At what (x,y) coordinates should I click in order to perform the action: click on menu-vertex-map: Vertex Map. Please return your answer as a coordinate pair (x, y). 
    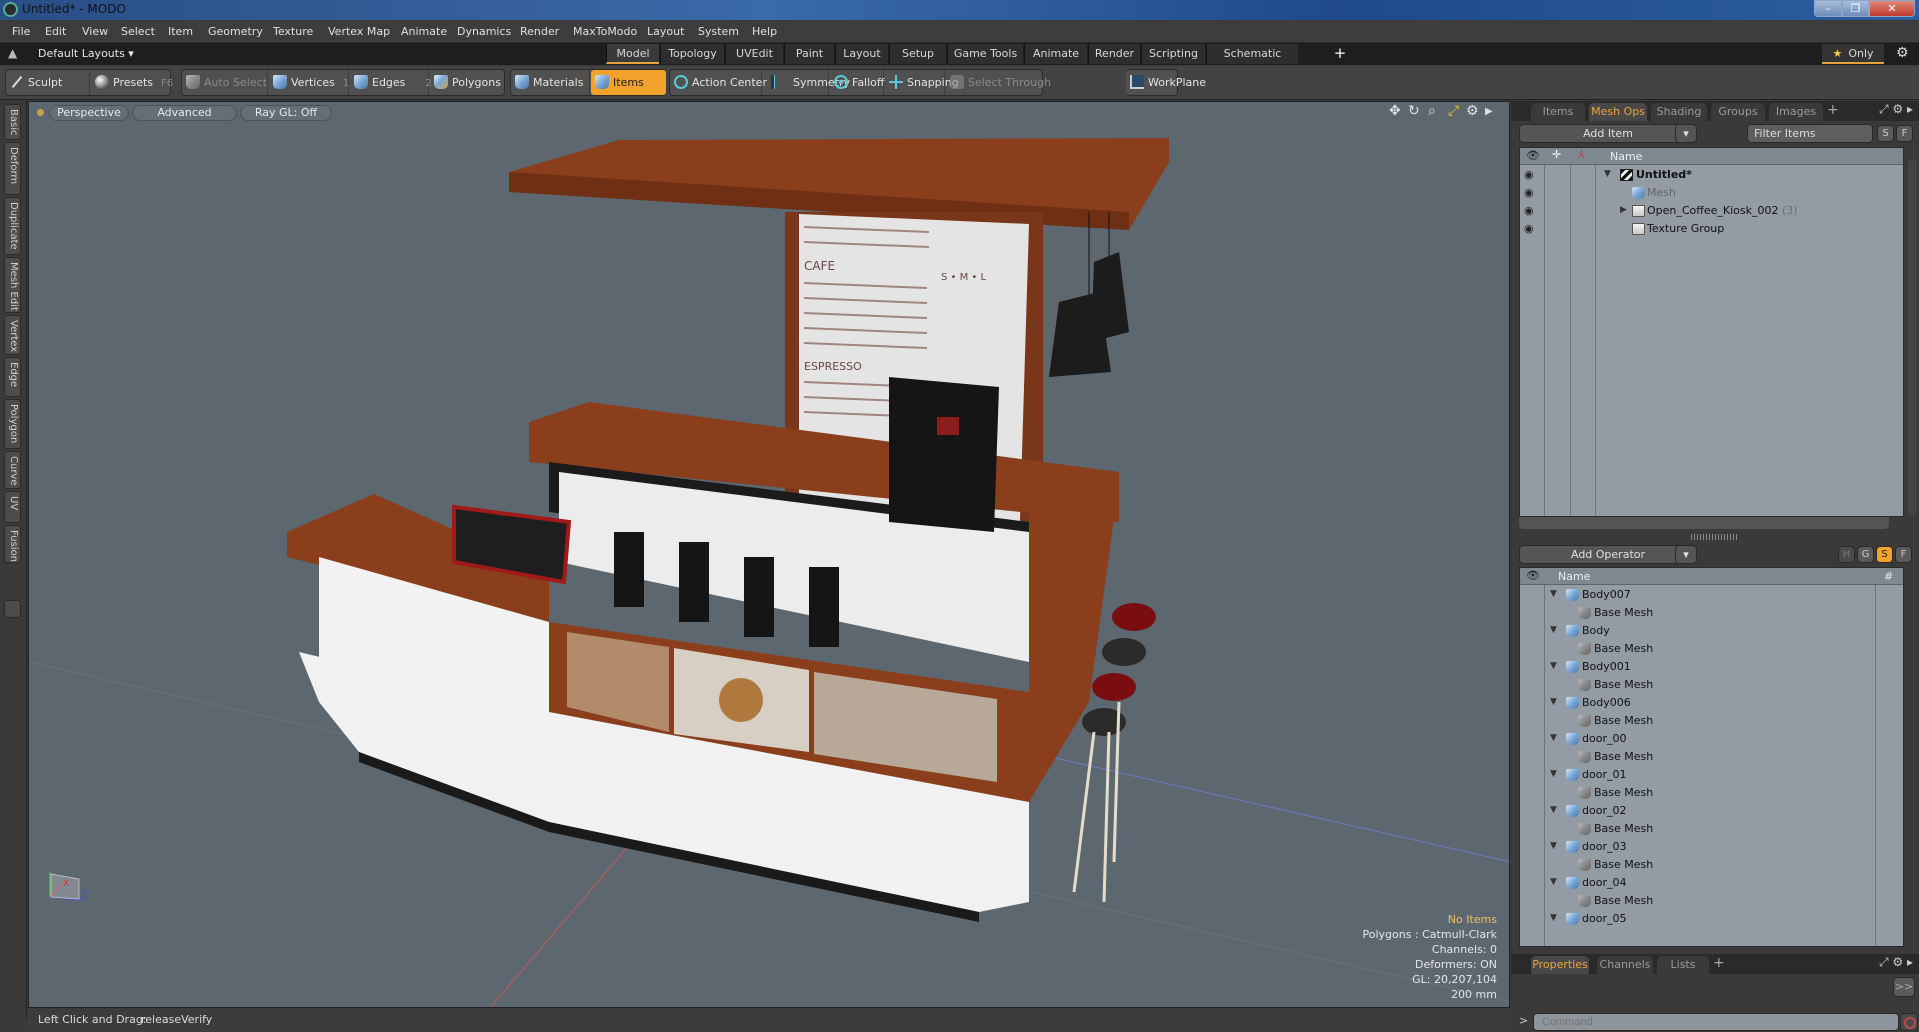
    Looking at the image, I should click on (359, 31).